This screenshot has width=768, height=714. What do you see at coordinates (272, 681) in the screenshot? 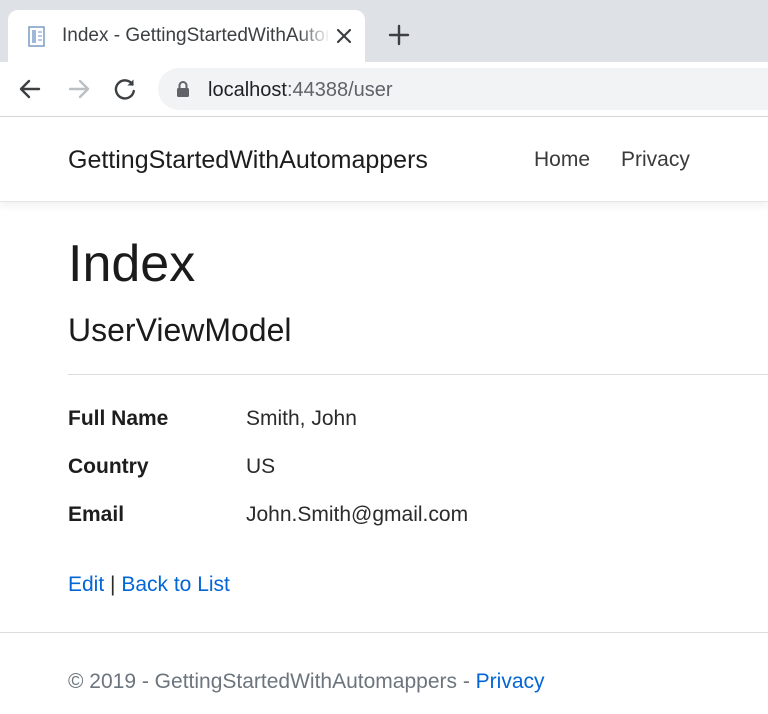
I see `footer-text: © 2019 - GettingStartedWithAutomappers -` at bounding box center [272, 681].